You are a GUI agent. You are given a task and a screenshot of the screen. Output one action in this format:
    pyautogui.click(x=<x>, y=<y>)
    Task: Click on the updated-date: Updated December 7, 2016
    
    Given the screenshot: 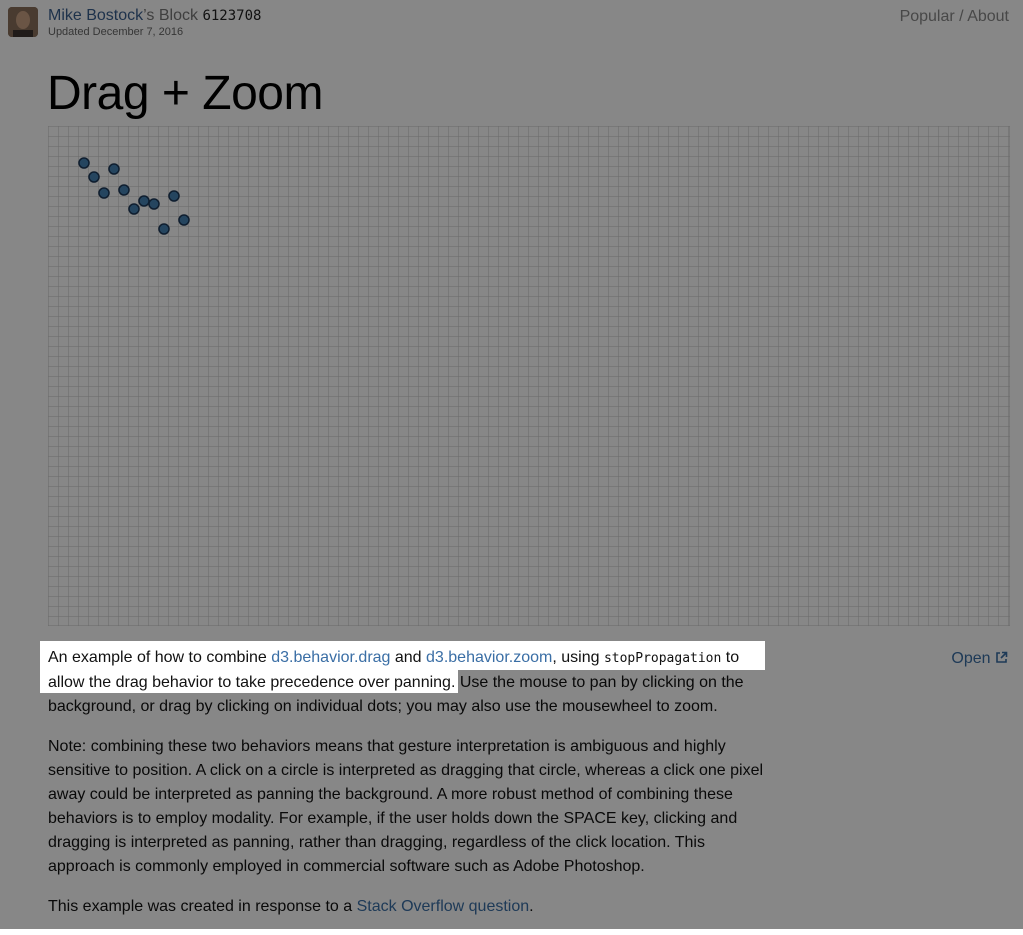 What is the action you would take?
    pyautogui.click(x=116, y=32)
    